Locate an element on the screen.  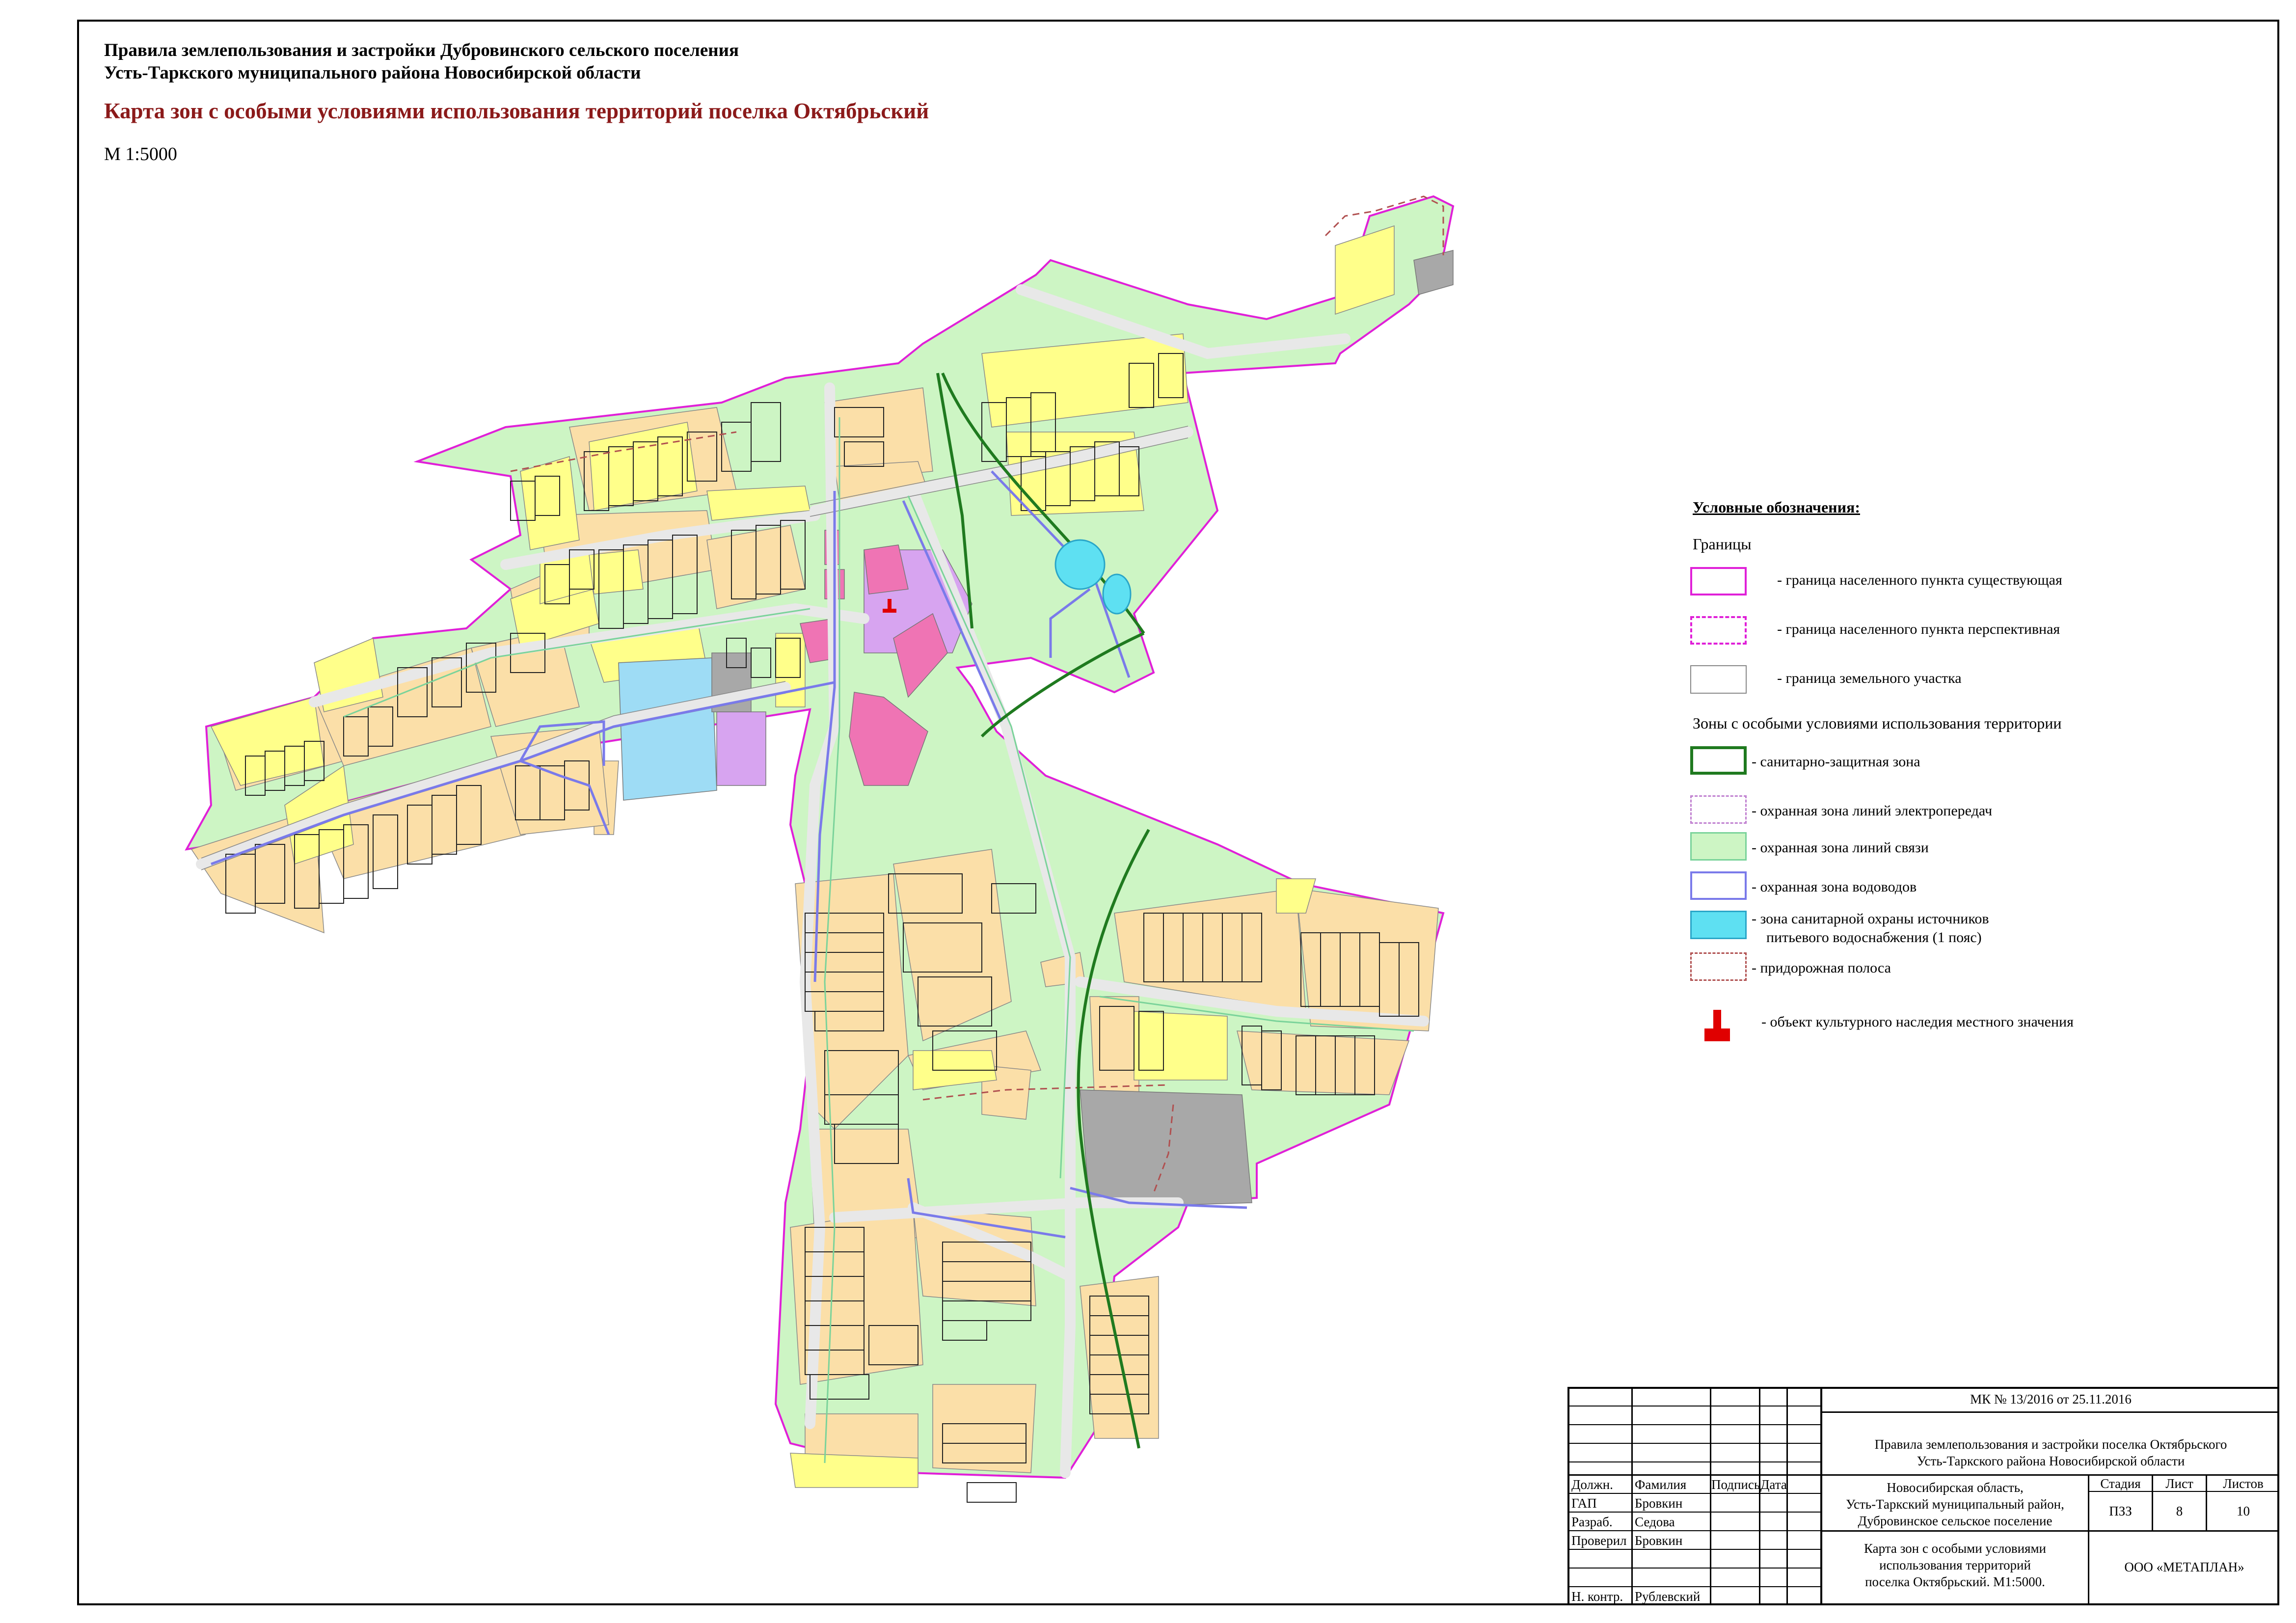
stamp-row-name: Седова is located at coordinates (1655, 1522).